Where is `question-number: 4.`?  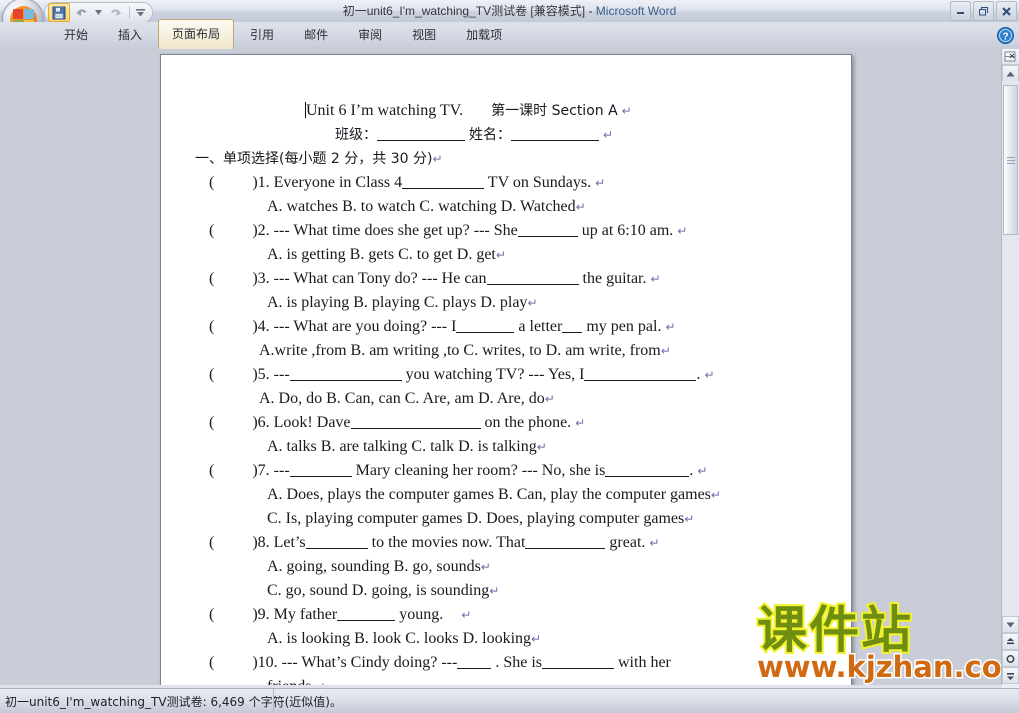 question-number: 4. is located at coordinates (263, 326).